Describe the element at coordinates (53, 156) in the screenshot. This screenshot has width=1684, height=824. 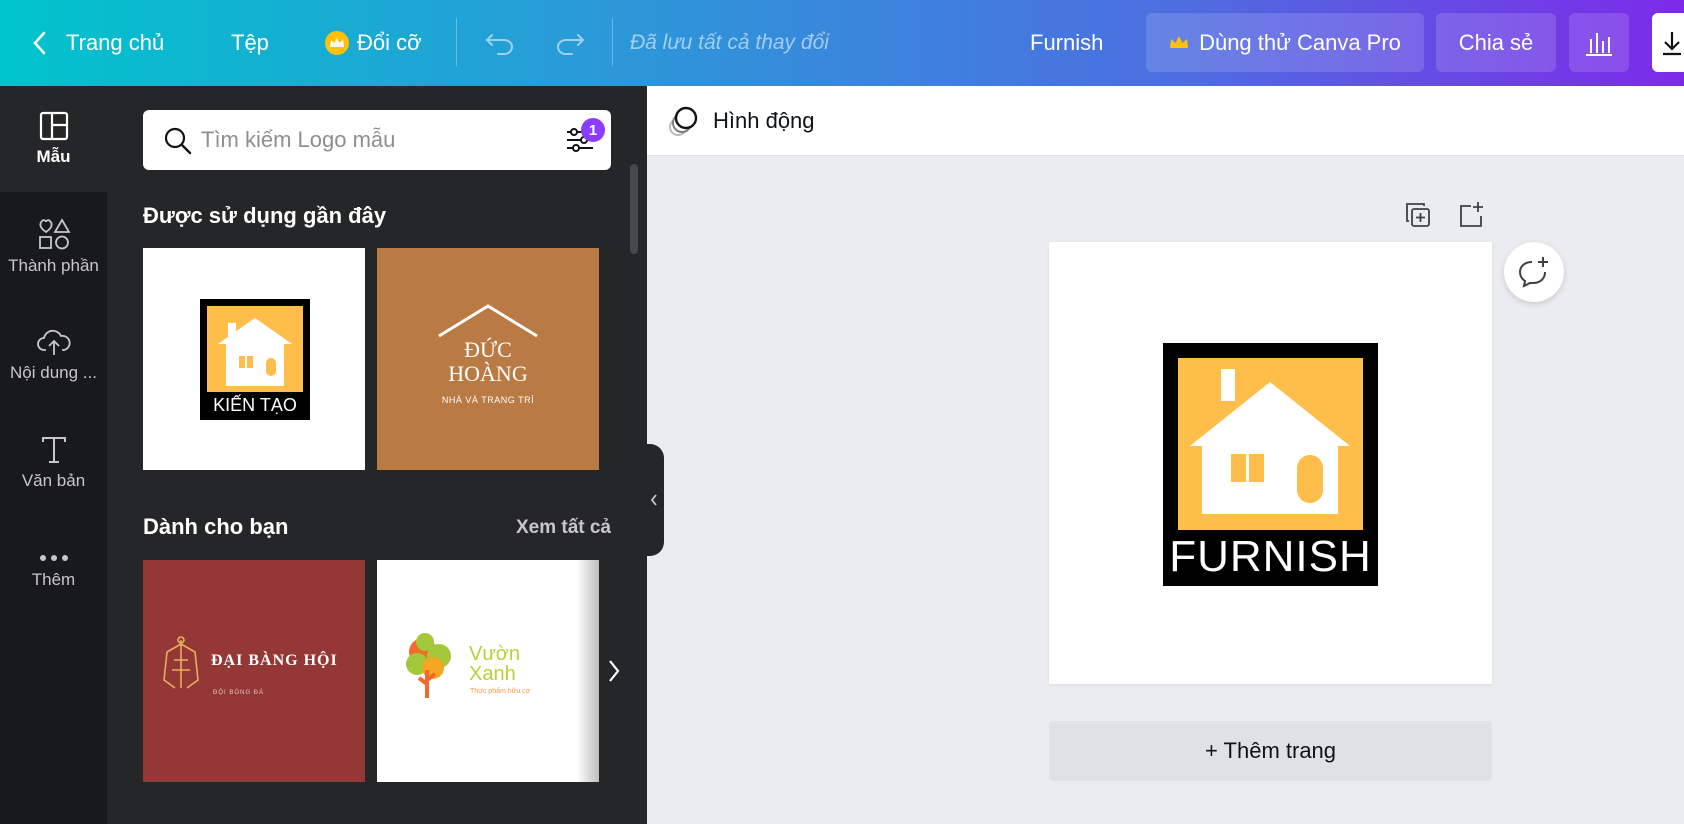
I see `rail-label: Mẫu` at that location.